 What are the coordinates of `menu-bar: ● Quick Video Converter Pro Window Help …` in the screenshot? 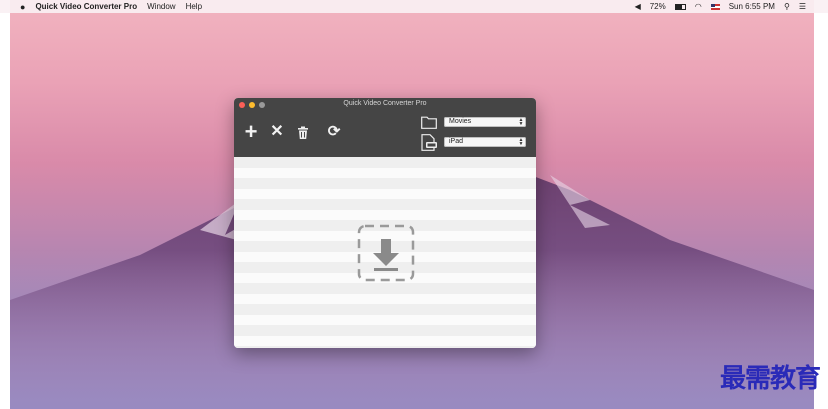 It's located at (414, 6).